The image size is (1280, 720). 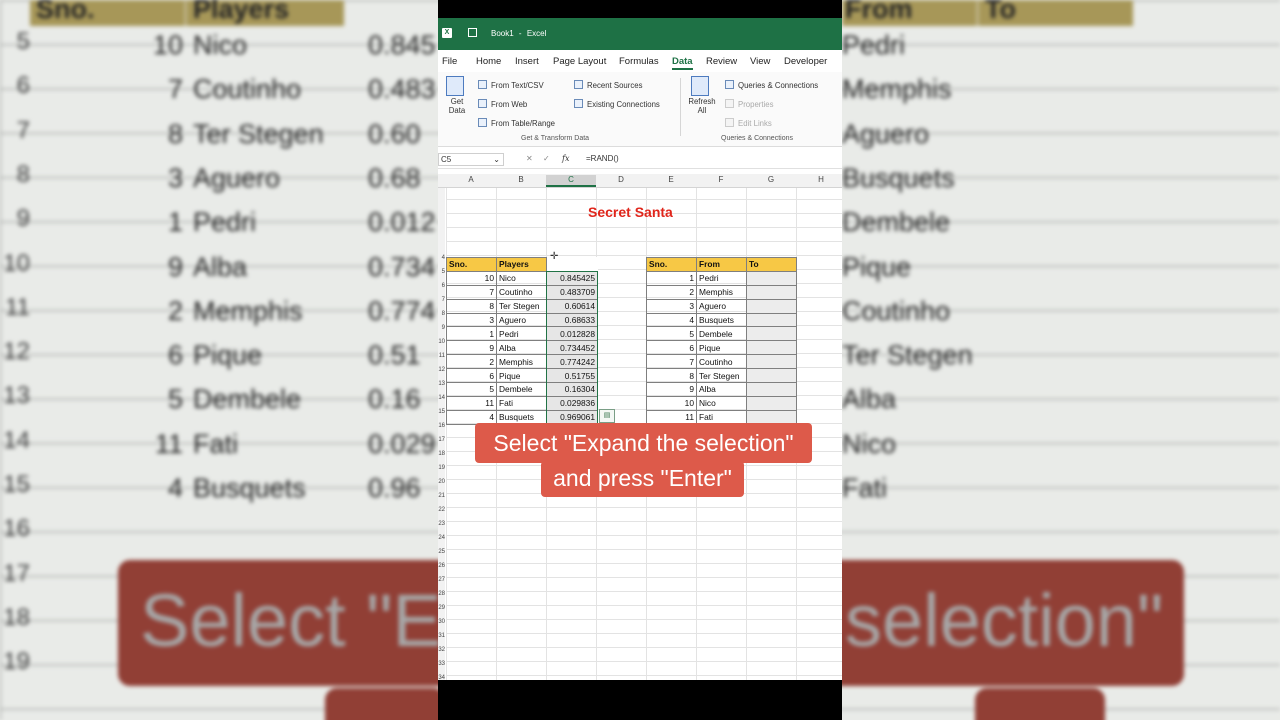 I want to click on from-web-button: From Web, so click(x=502, y=104).